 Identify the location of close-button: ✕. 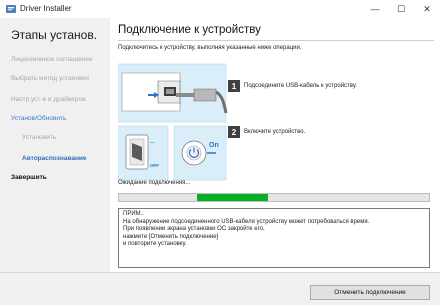
(427, 9).